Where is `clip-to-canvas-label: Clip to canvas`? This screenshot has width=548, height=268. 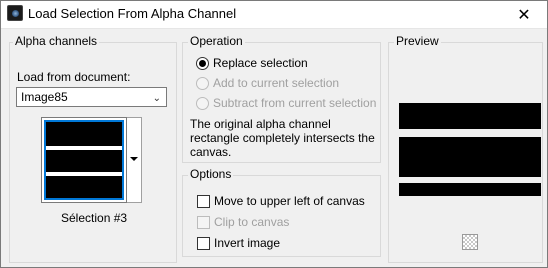
clip-to-canvas-label: Clip to canvas is located at coordinates (252, 222).